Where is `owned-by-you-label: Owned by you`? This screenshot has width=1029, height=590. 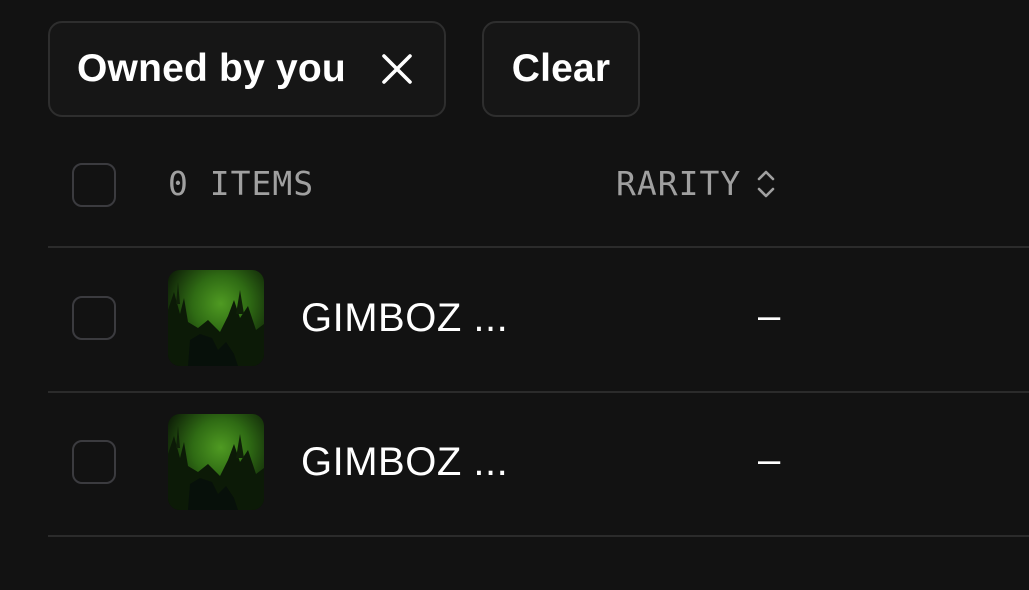 owned-by-you-label: Owned by you is located at coordinates (211, 68).